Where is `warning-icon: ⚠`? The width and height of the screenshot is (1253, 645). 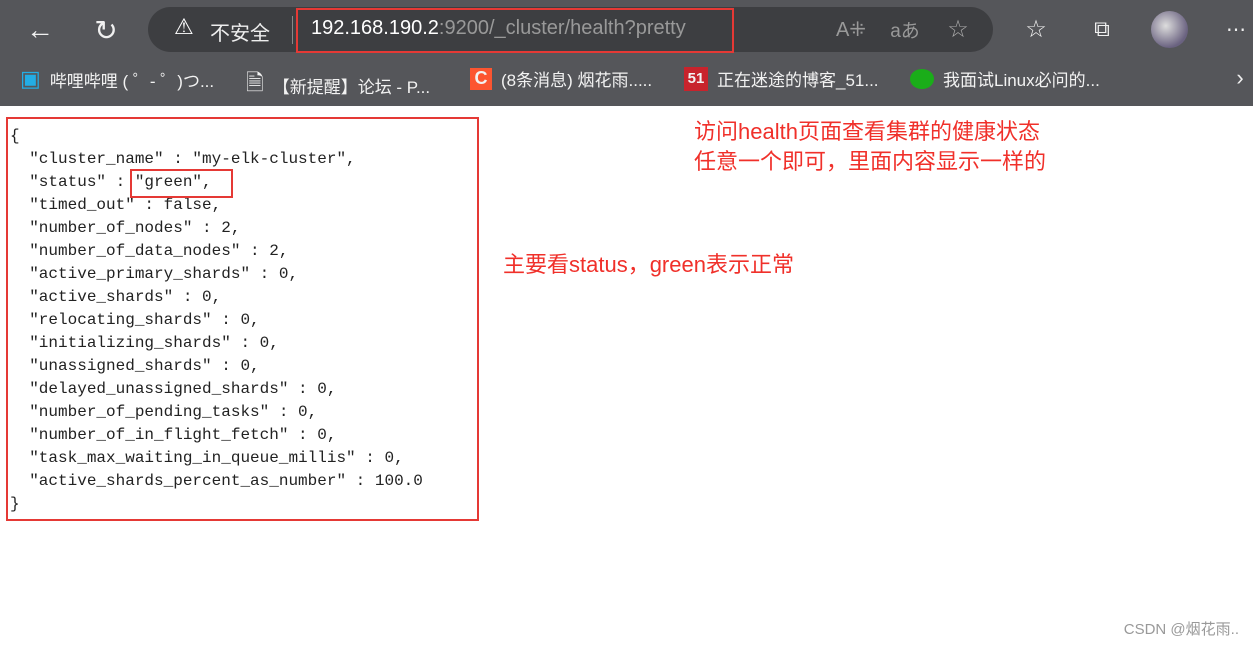
warning-icon: ⚠ is located at coordinates (184, 26).